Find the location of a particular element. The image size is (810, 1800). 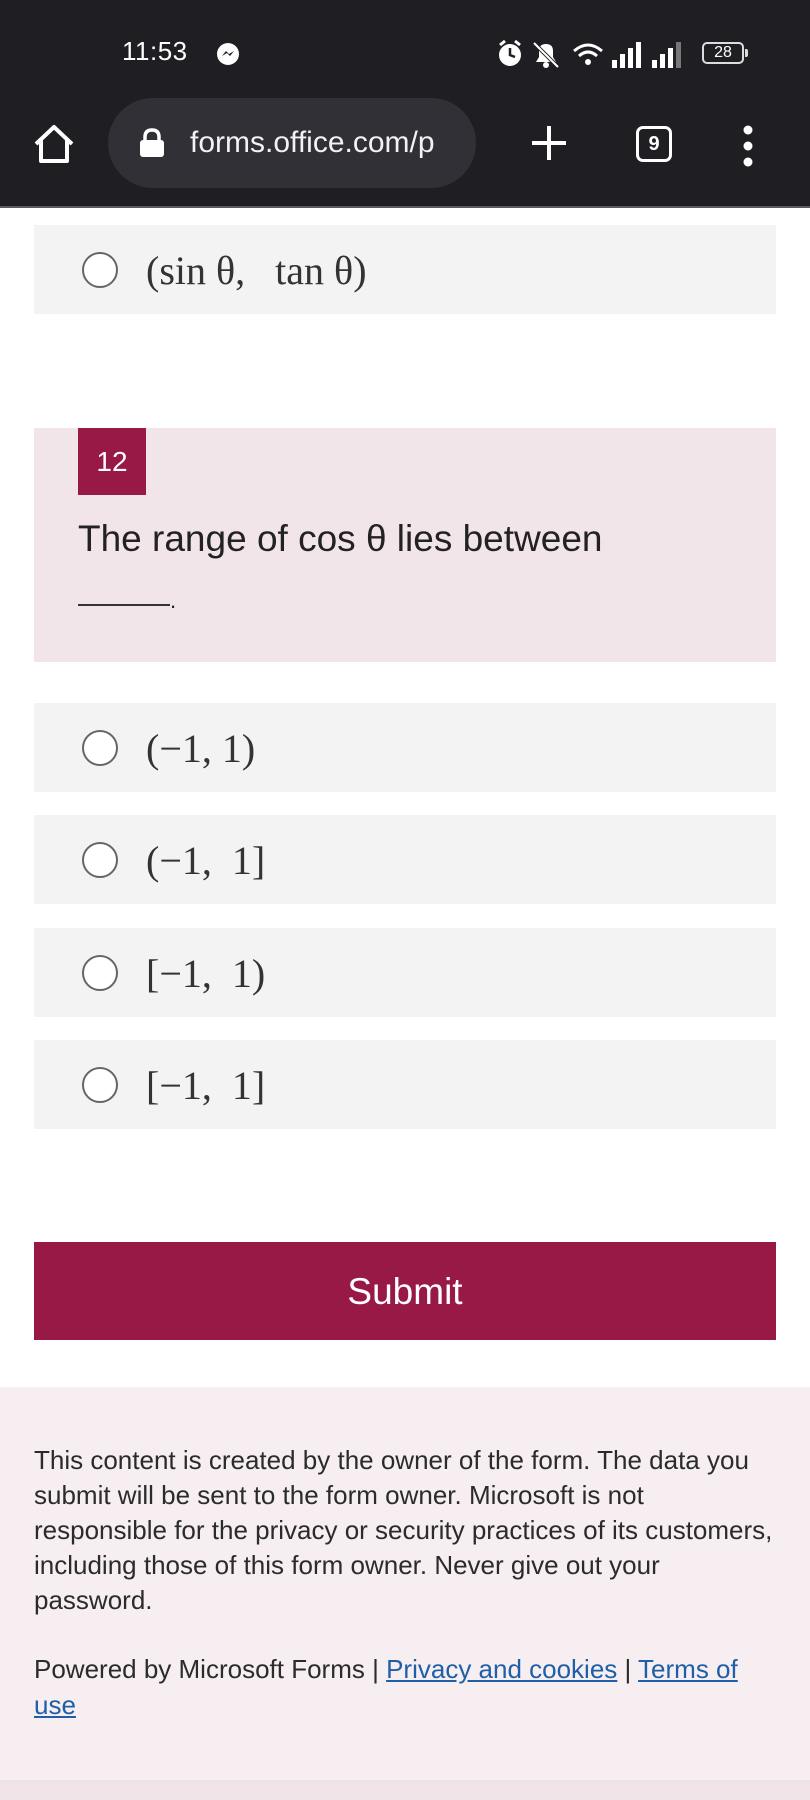

submit-button: Submit is located at coordinates (405, 1291).